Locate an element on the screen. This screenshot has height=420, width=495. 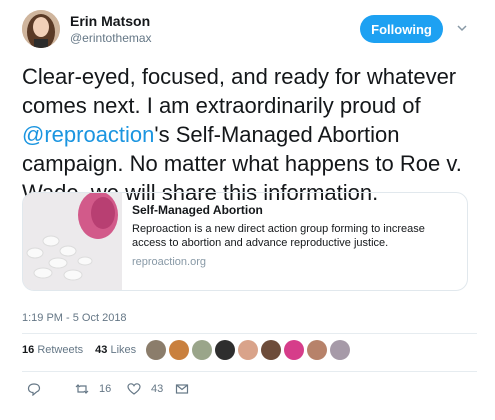
likes-label: Likes is located at coordinates (123, 350).